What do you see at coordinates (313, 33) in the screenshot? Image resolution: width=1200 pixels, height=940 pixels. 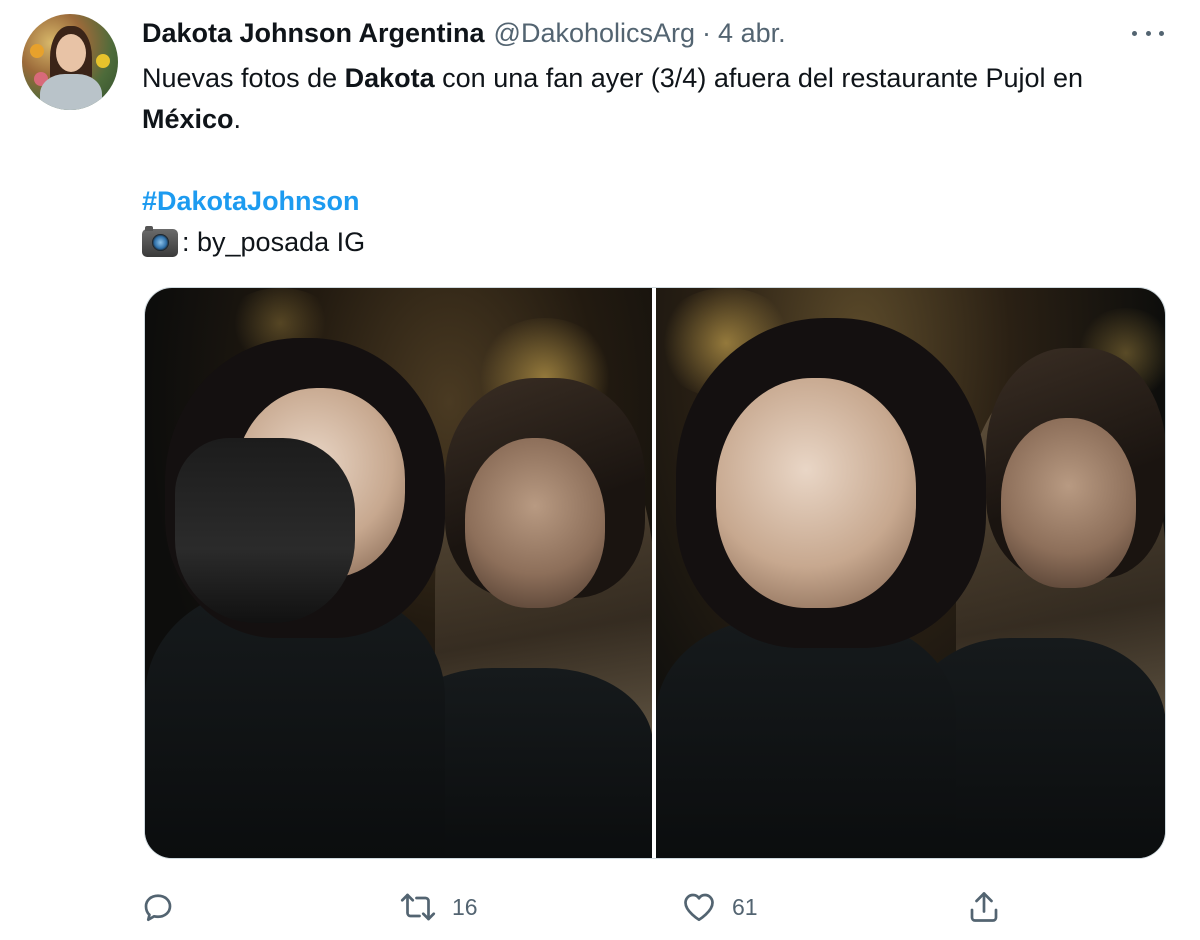 I see `author-name: Dakota Johnson Argentina` at bounding box center [313, 33].